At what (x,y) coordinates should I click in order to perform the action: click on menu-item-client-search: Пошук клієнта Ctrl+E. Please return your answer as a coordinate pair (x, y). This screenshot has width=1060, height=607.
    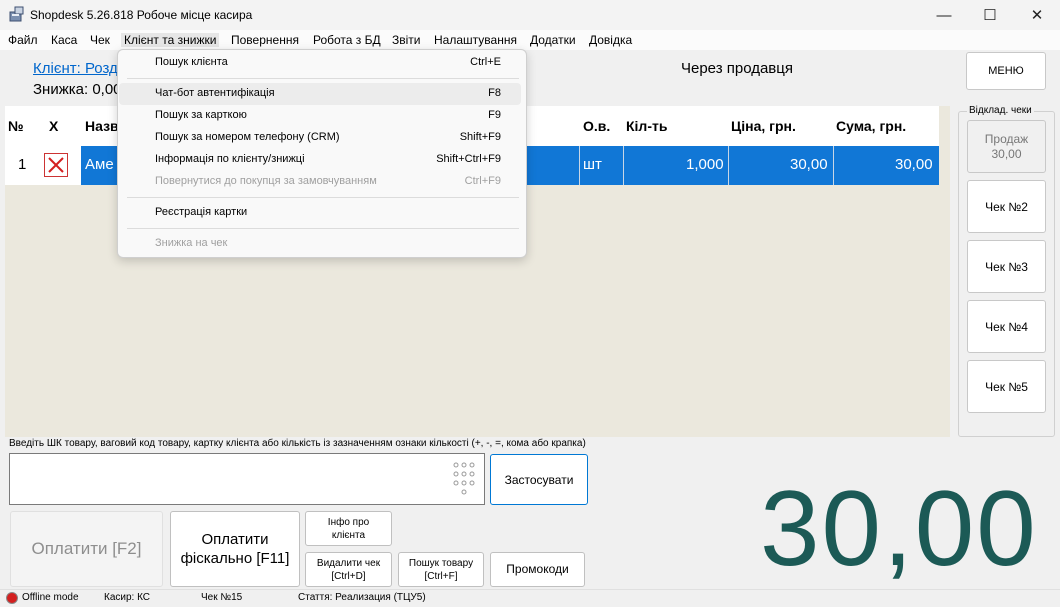
    Looking at the image, I should click on (320, 63).